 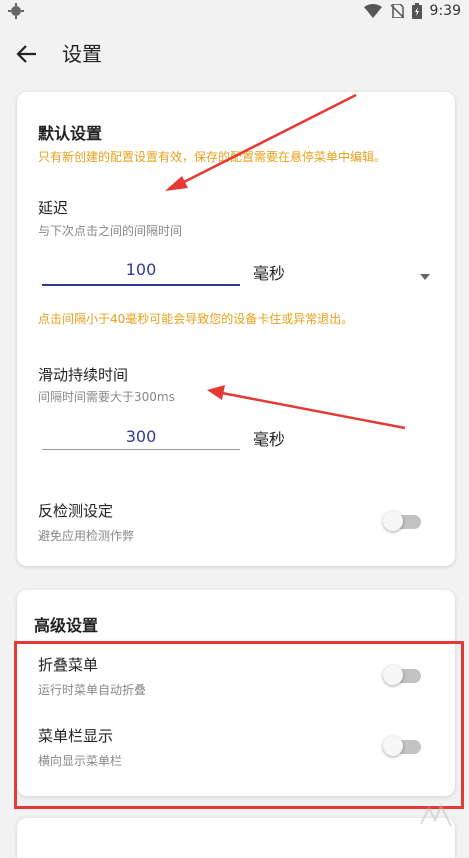 I want to click on default-settings-note: 只有新创建的配置设置有效，保存的配置需要在悬停菜单中编辑。, so click(x=212, y=157).